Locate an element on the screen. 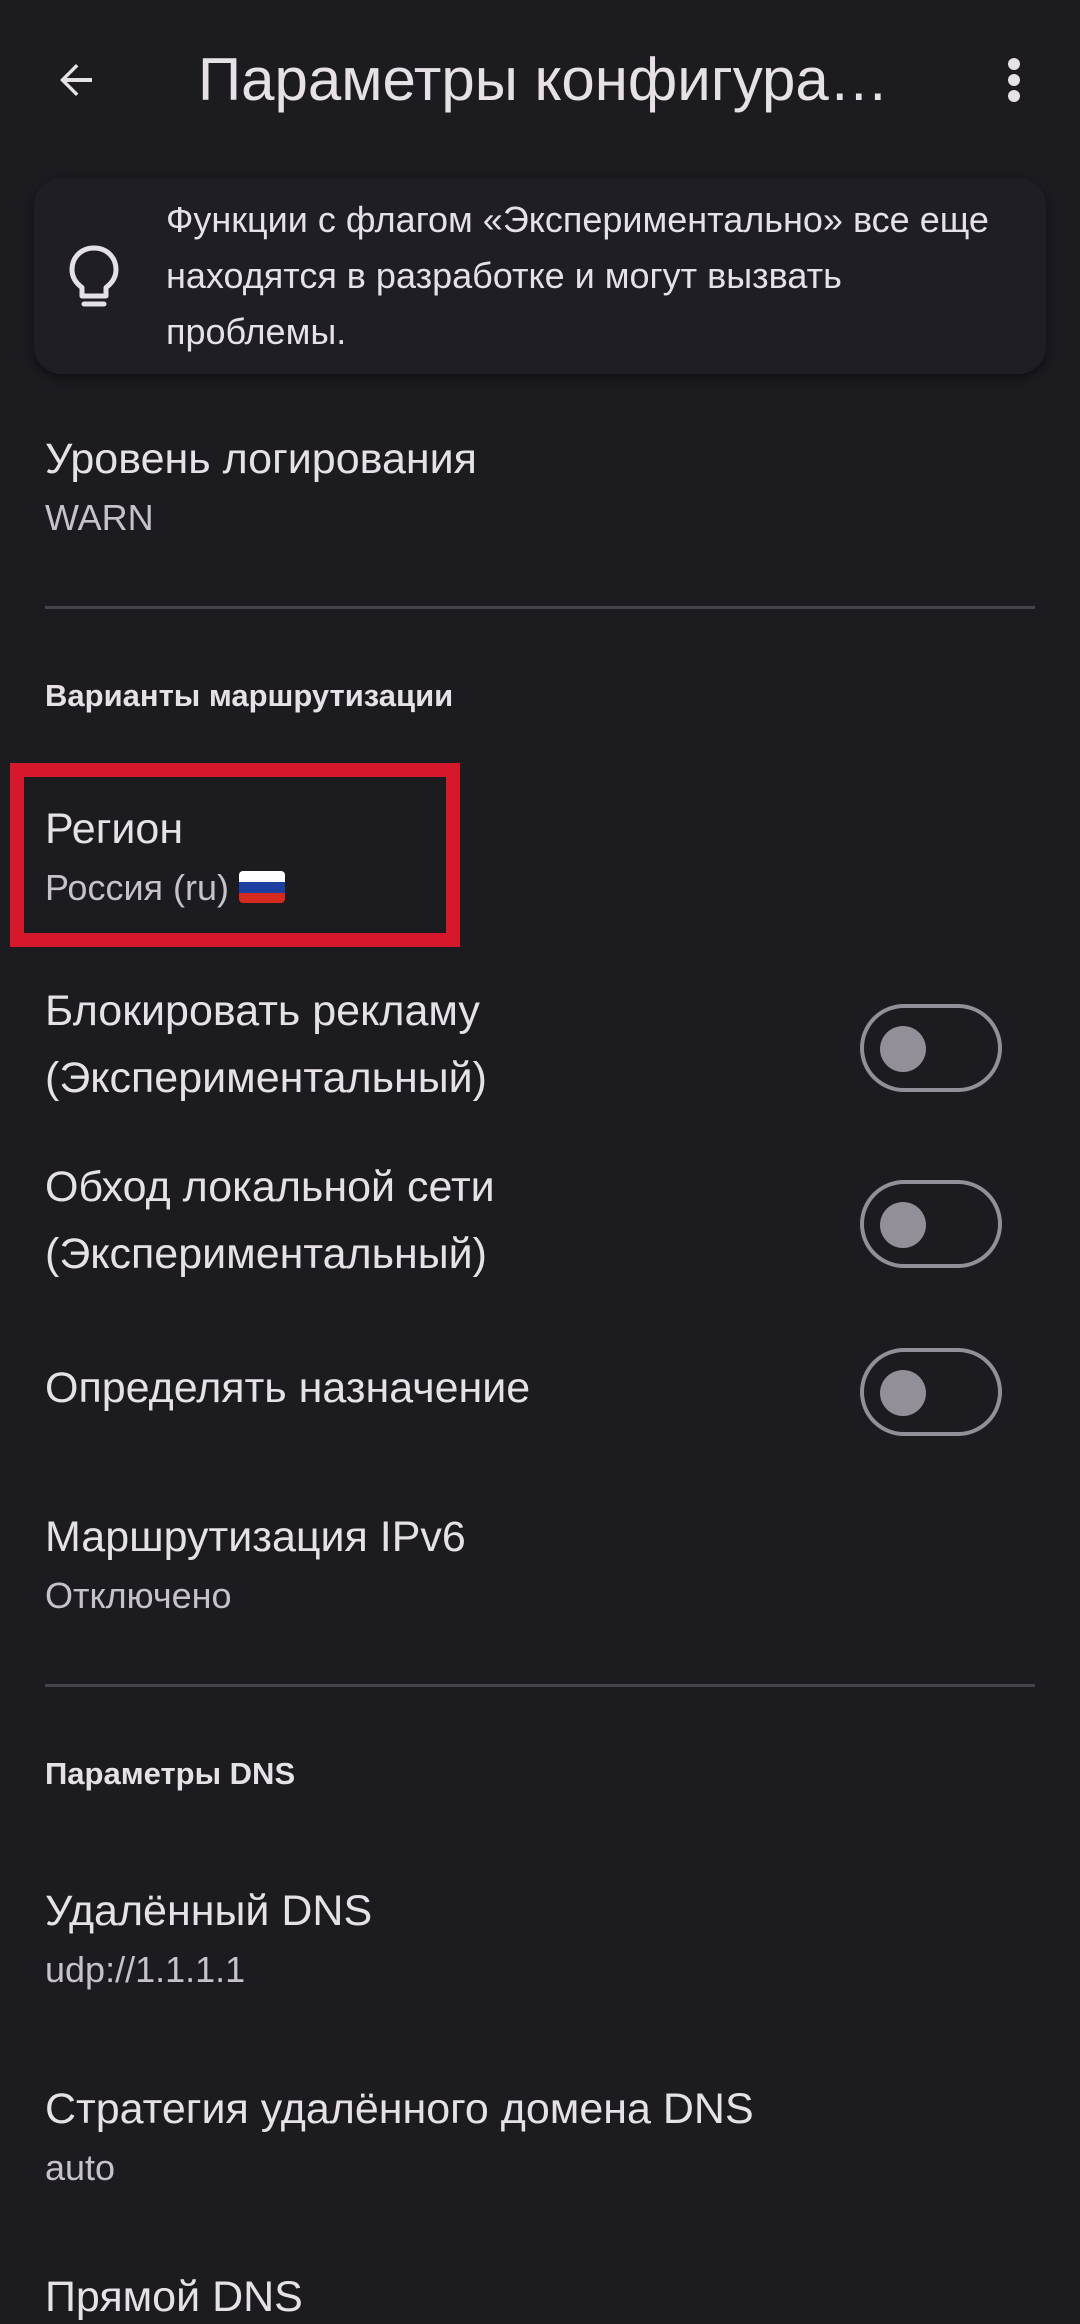 This screenshot has width=1080, height=2324. sniff-title: Определять назначение is located at coordinates (288, 1388).